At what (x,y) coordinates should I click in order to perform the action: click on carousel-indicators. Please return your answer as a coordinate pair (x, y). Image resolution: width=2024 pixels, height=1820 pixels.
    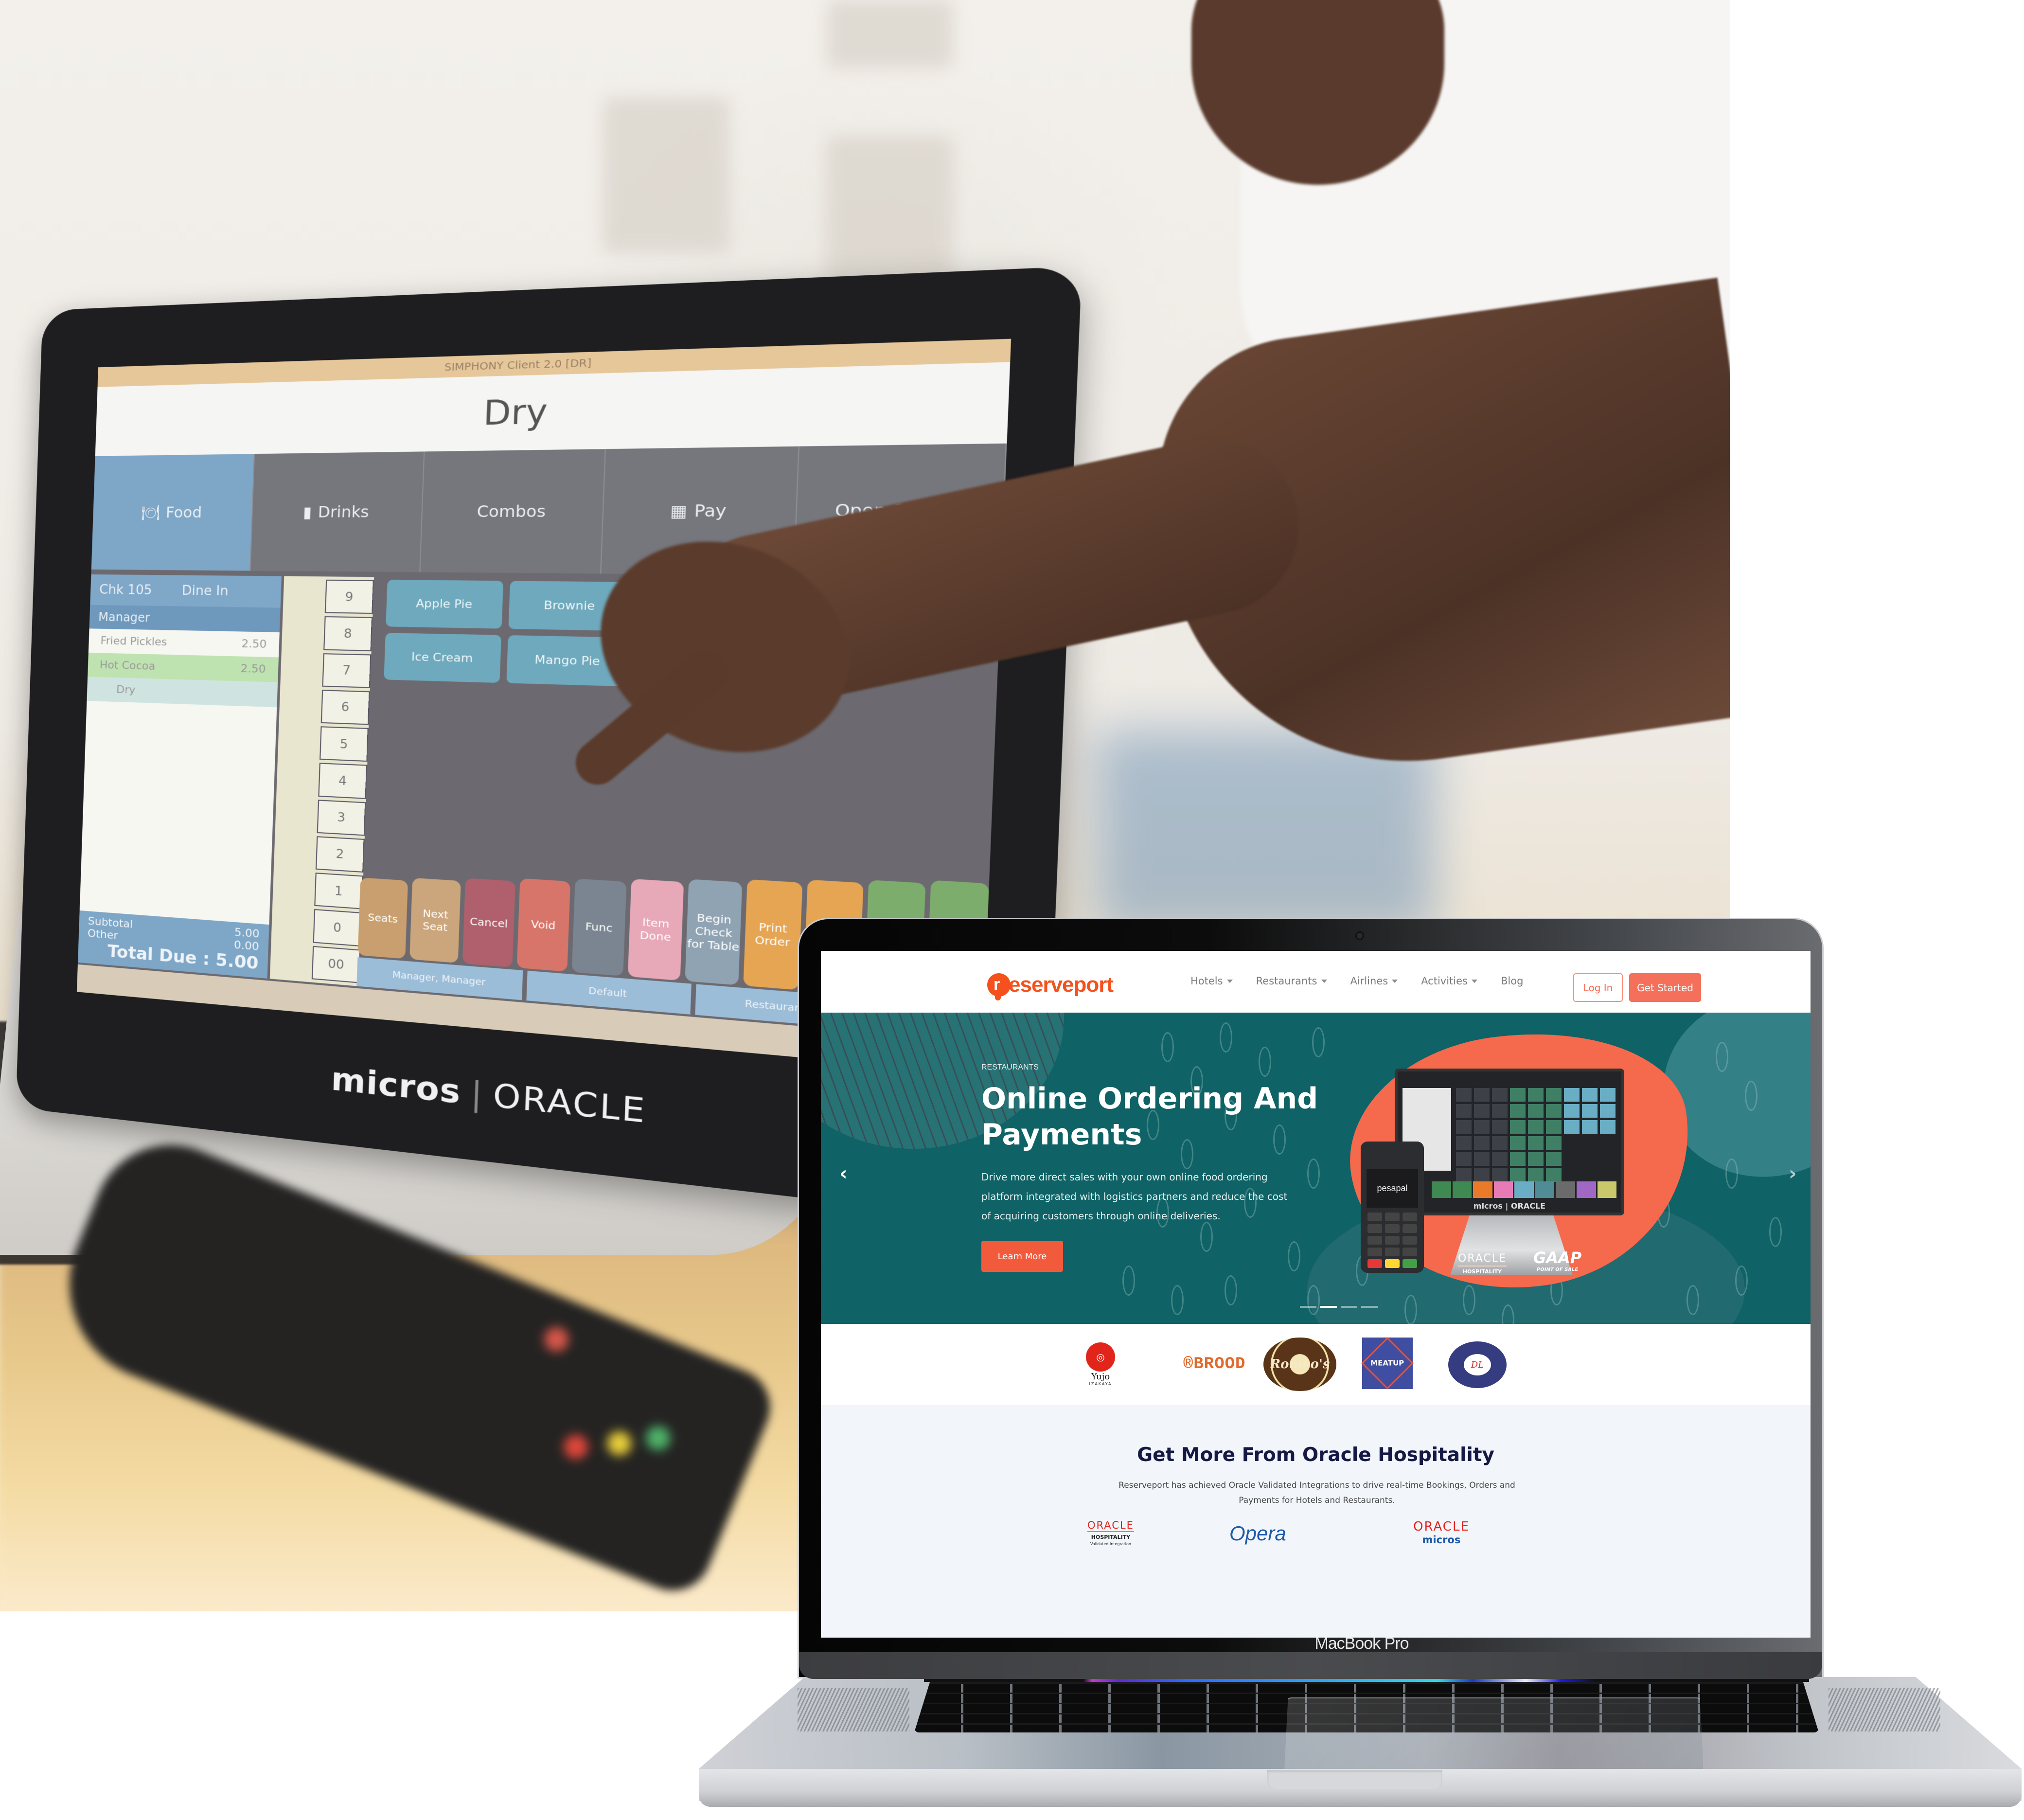
    Looking at the image, I should click on (1339, 1307).